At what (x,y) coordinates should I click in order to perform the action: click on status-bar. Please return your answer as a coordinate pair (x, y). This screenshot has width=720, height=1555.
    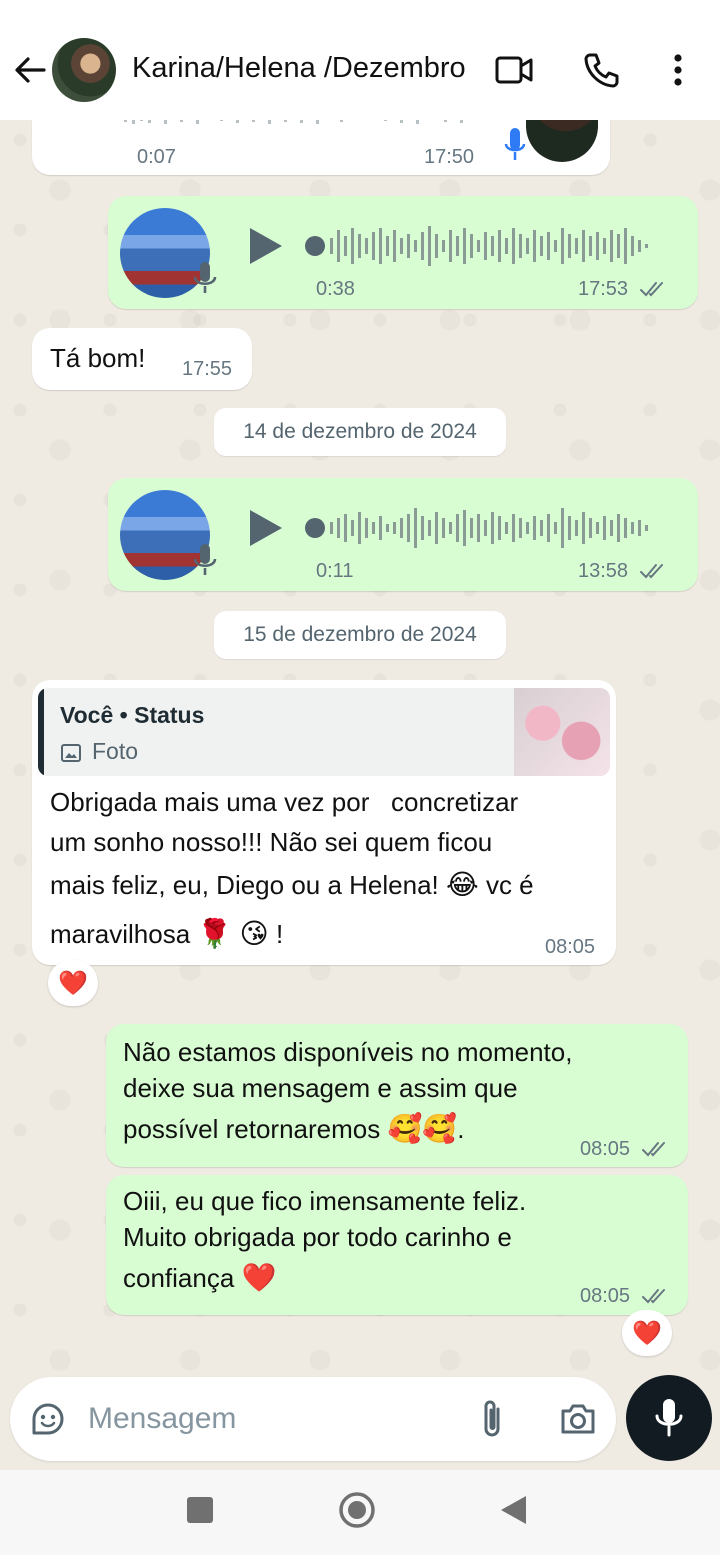
    Looking at the image, I should click on (360, 8).